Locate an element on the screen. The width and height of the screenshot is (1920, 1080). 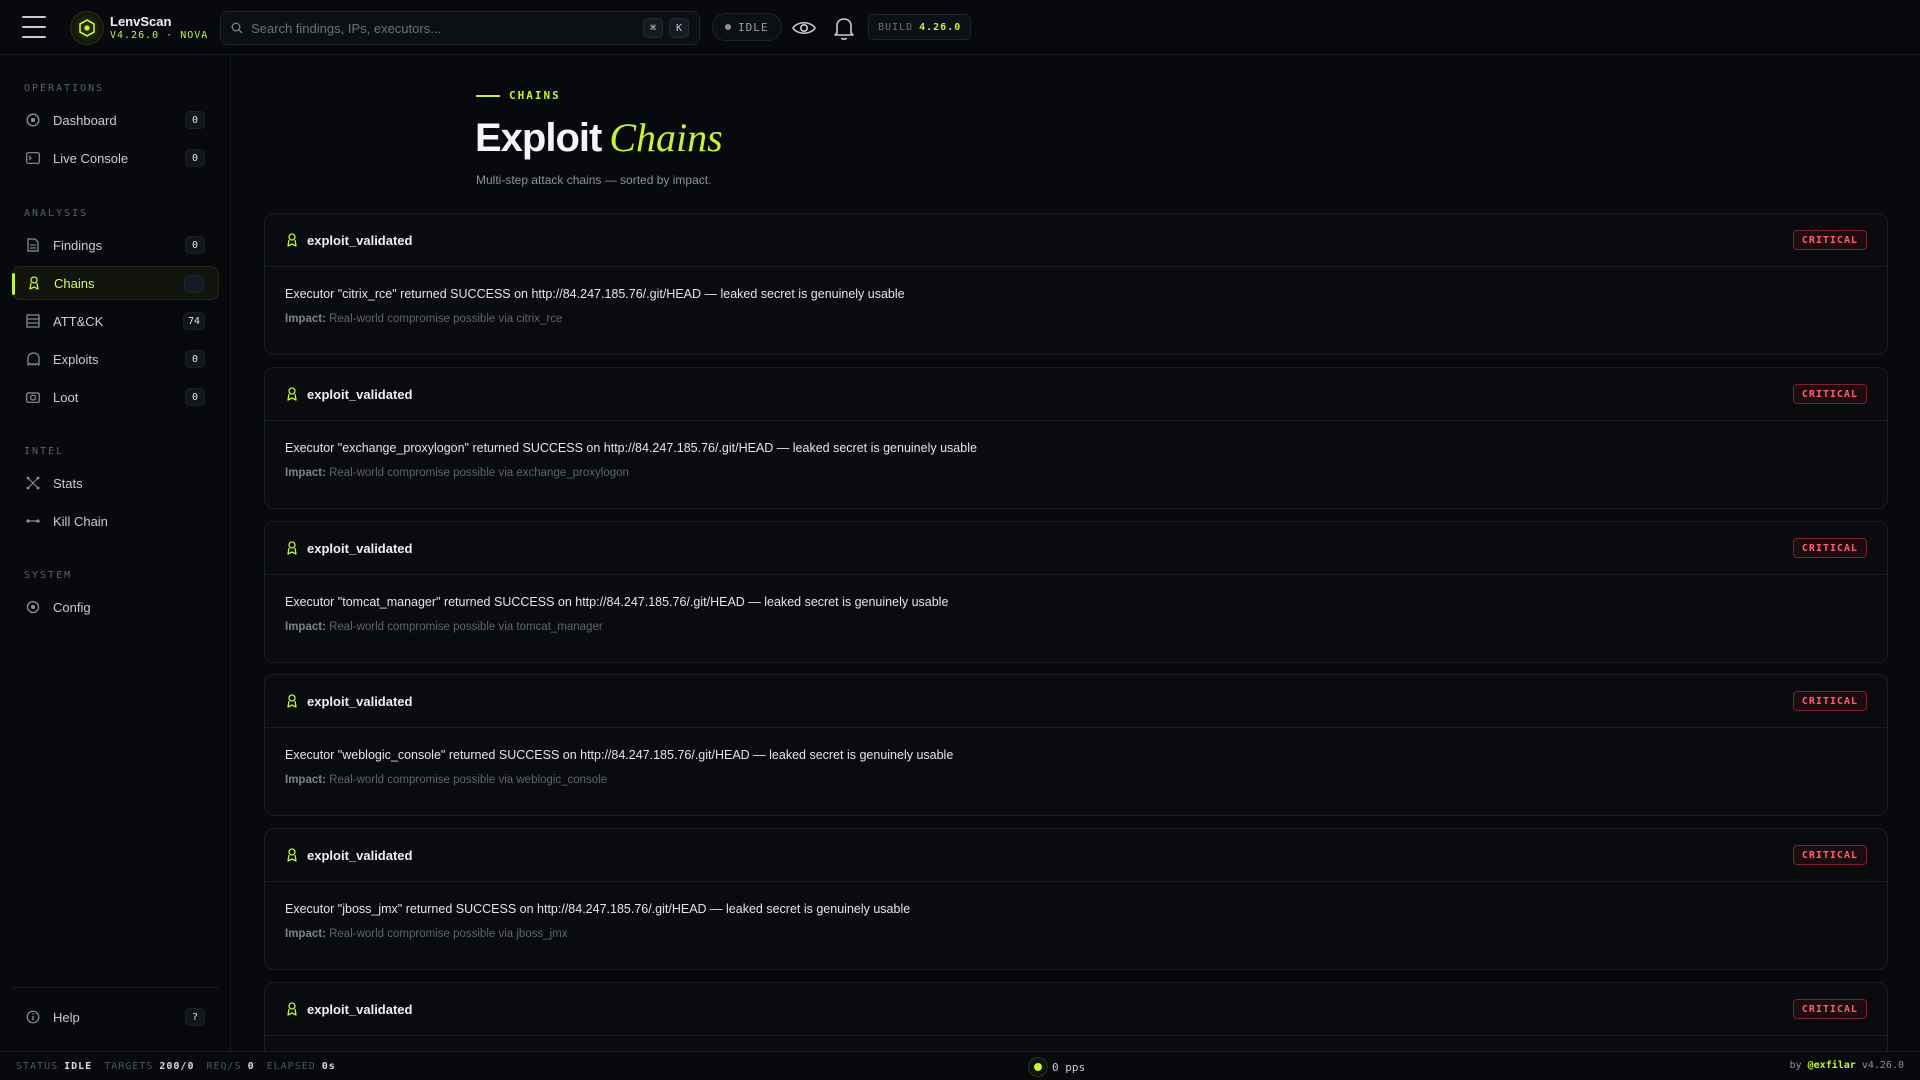
sidebar-item-label: Findings is located at coordinates (78, 245).